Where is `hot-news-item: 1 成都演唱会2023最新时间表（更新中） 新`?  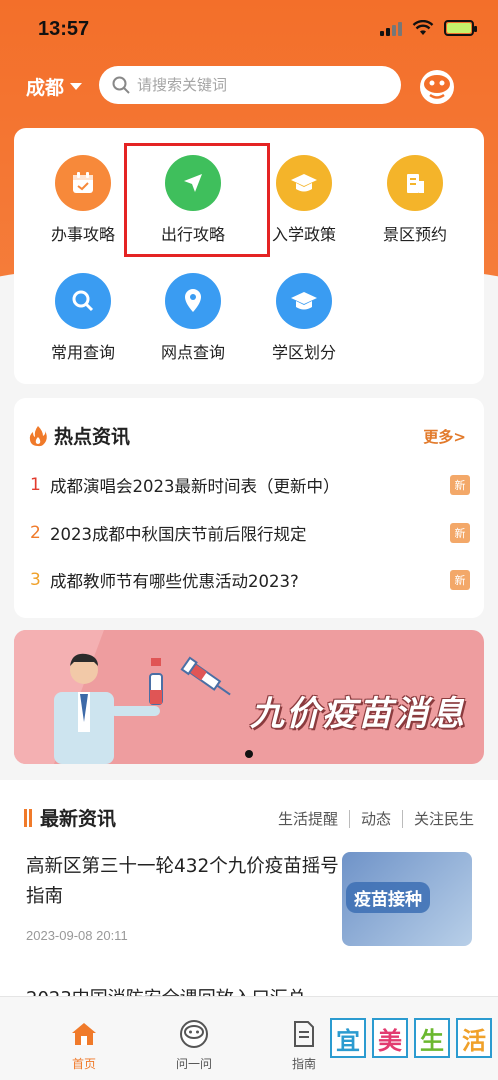
hot-news-item: 1 成都演唱会2023最新时间表（更新中） 新 is located at coordinates (250, 485).